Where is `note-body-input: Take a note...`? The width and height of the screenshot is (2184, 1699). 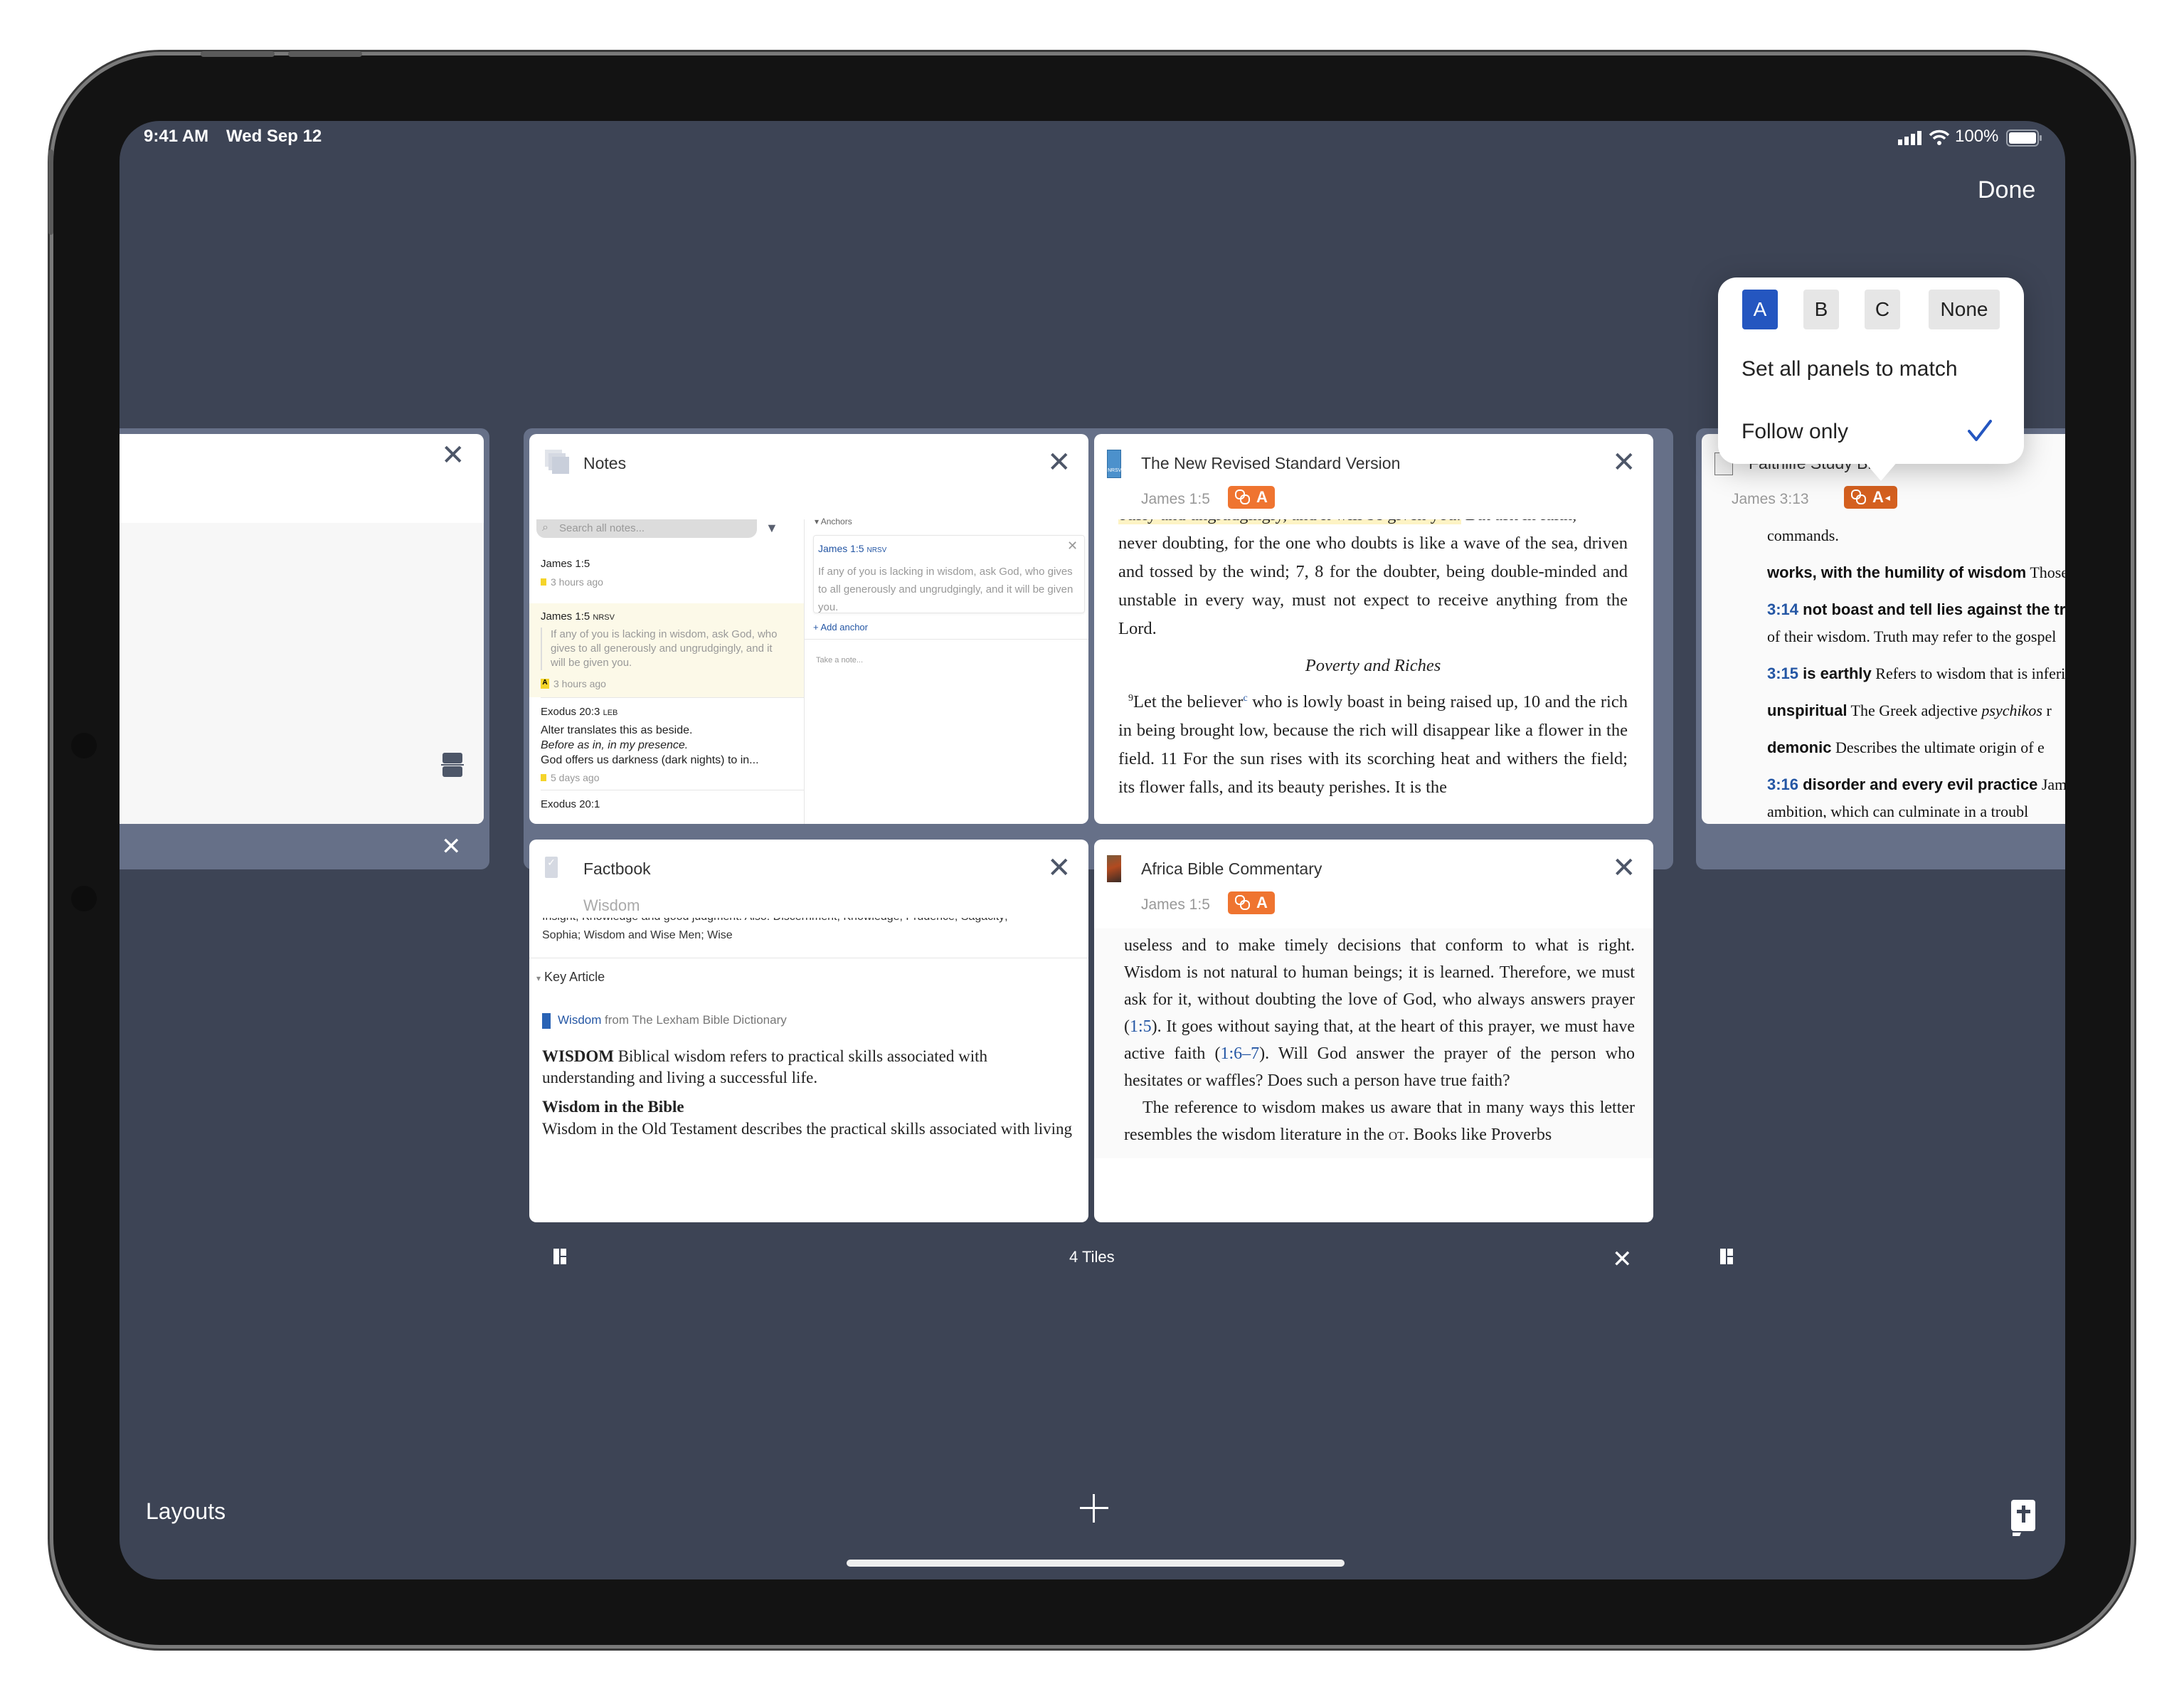
note-body-input: Take a note... is located at coordinates (839, 660).